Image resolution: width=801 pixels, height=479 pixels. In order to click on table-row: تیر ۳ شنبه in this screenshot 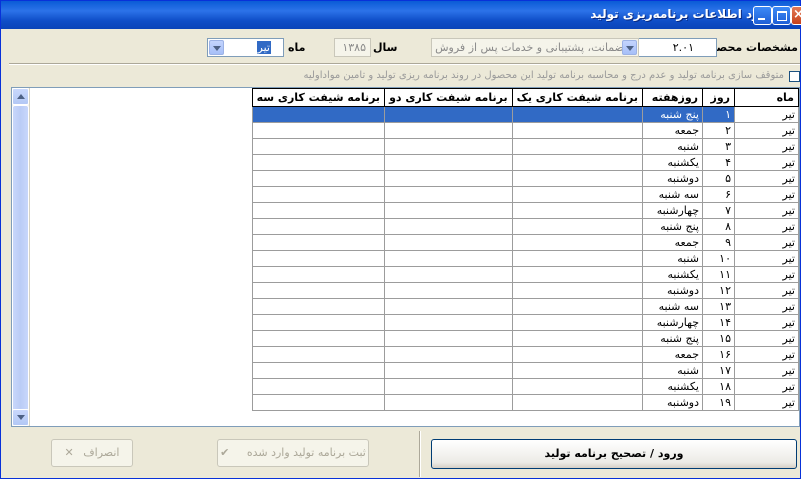, I will do `click(525, 146)`.